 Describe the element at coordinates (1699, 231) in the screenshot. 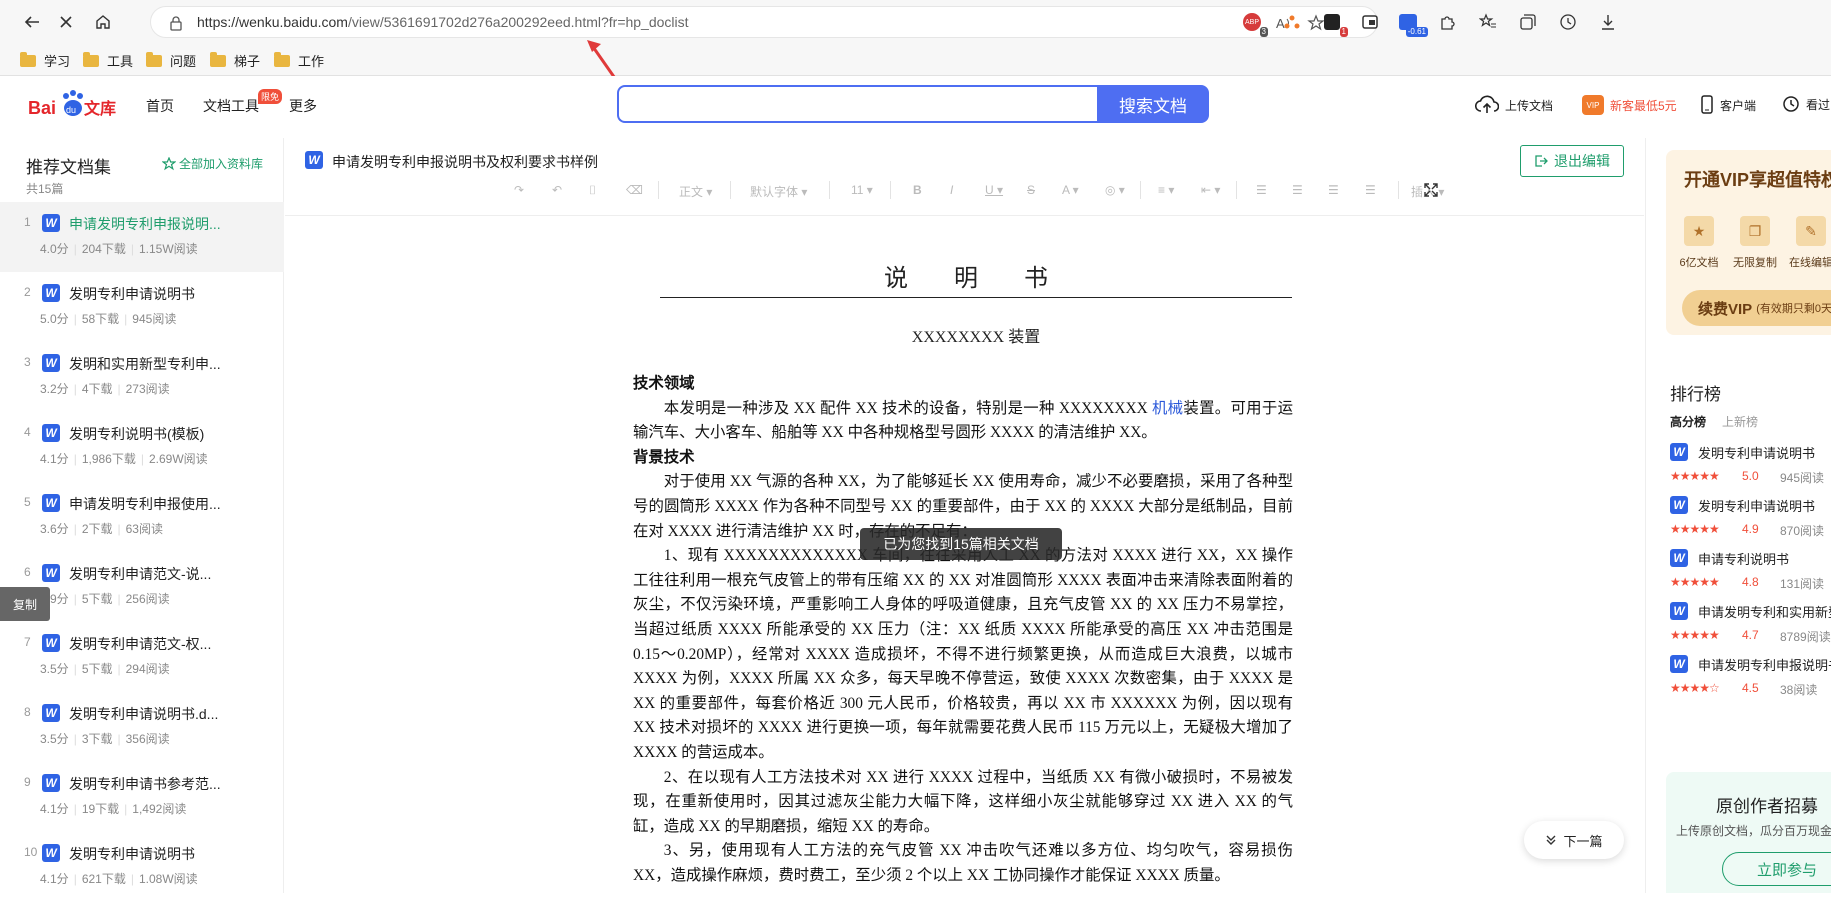

I see `doc-star-icon: ★` at that location.